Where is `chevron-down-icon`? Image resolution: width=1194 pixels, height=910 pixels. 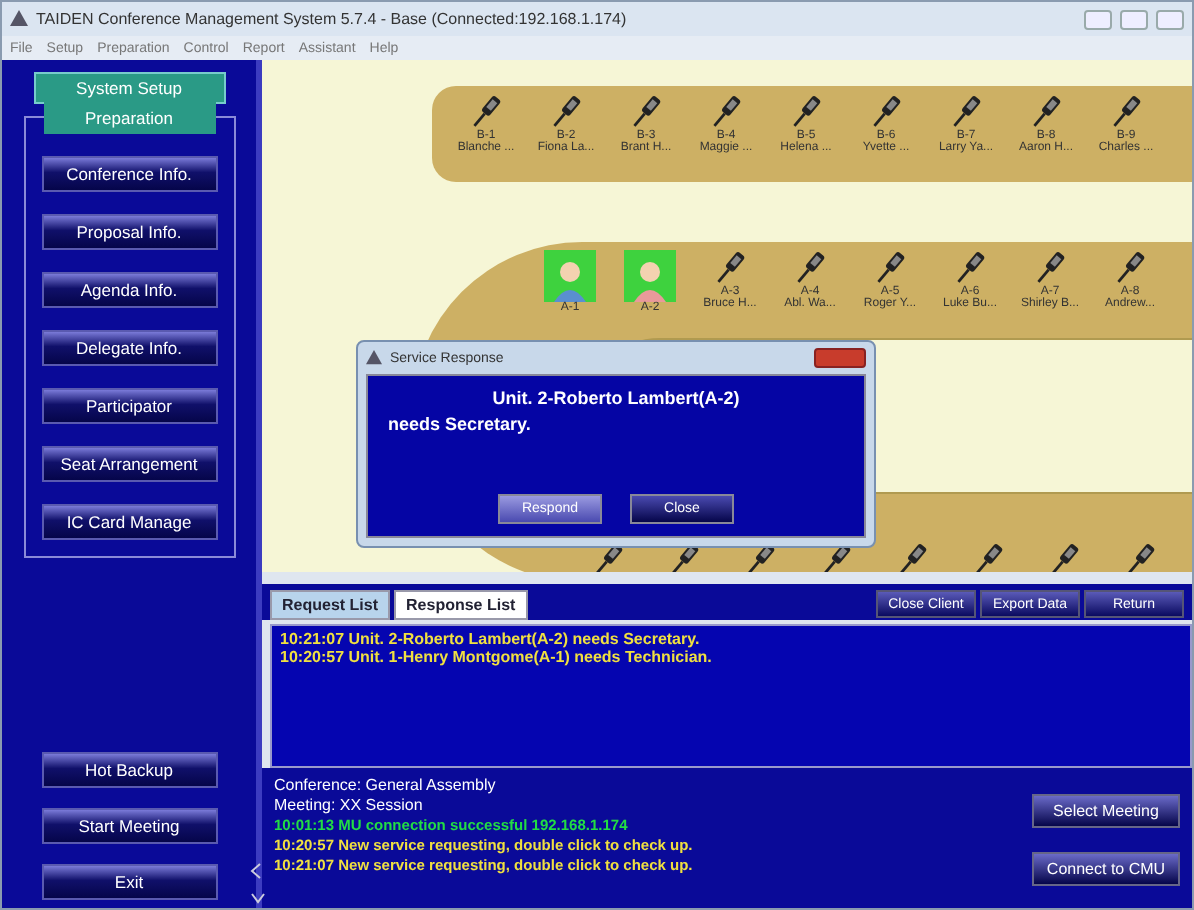
chevron-down-icon is located at coordinates (258, 898).